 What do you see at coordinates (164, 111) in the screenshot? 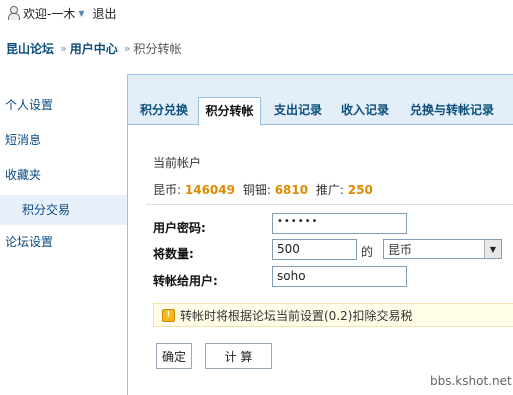
I see `tab-points-exchange: 积分兑换` at bounding box center [164, 111].